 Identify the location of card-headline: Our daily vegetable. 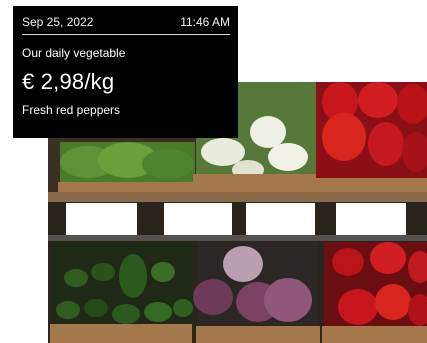
(74, 53).